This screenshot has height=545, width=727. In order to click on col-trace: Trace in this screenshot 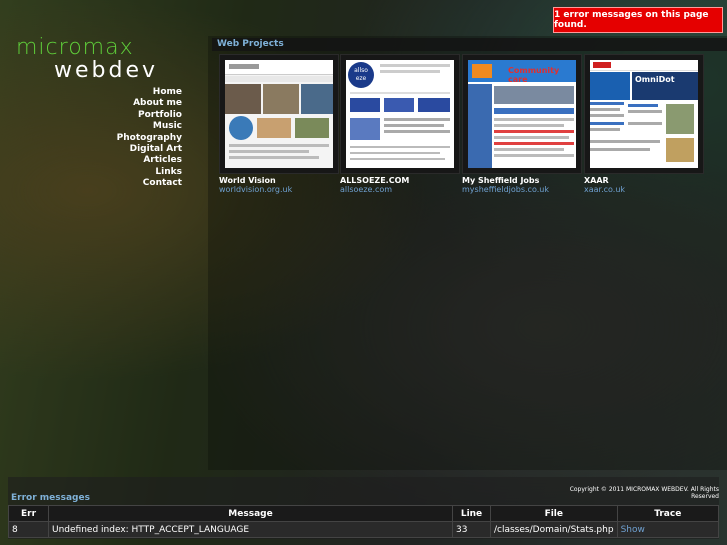, I will do `click(668, 513)`.